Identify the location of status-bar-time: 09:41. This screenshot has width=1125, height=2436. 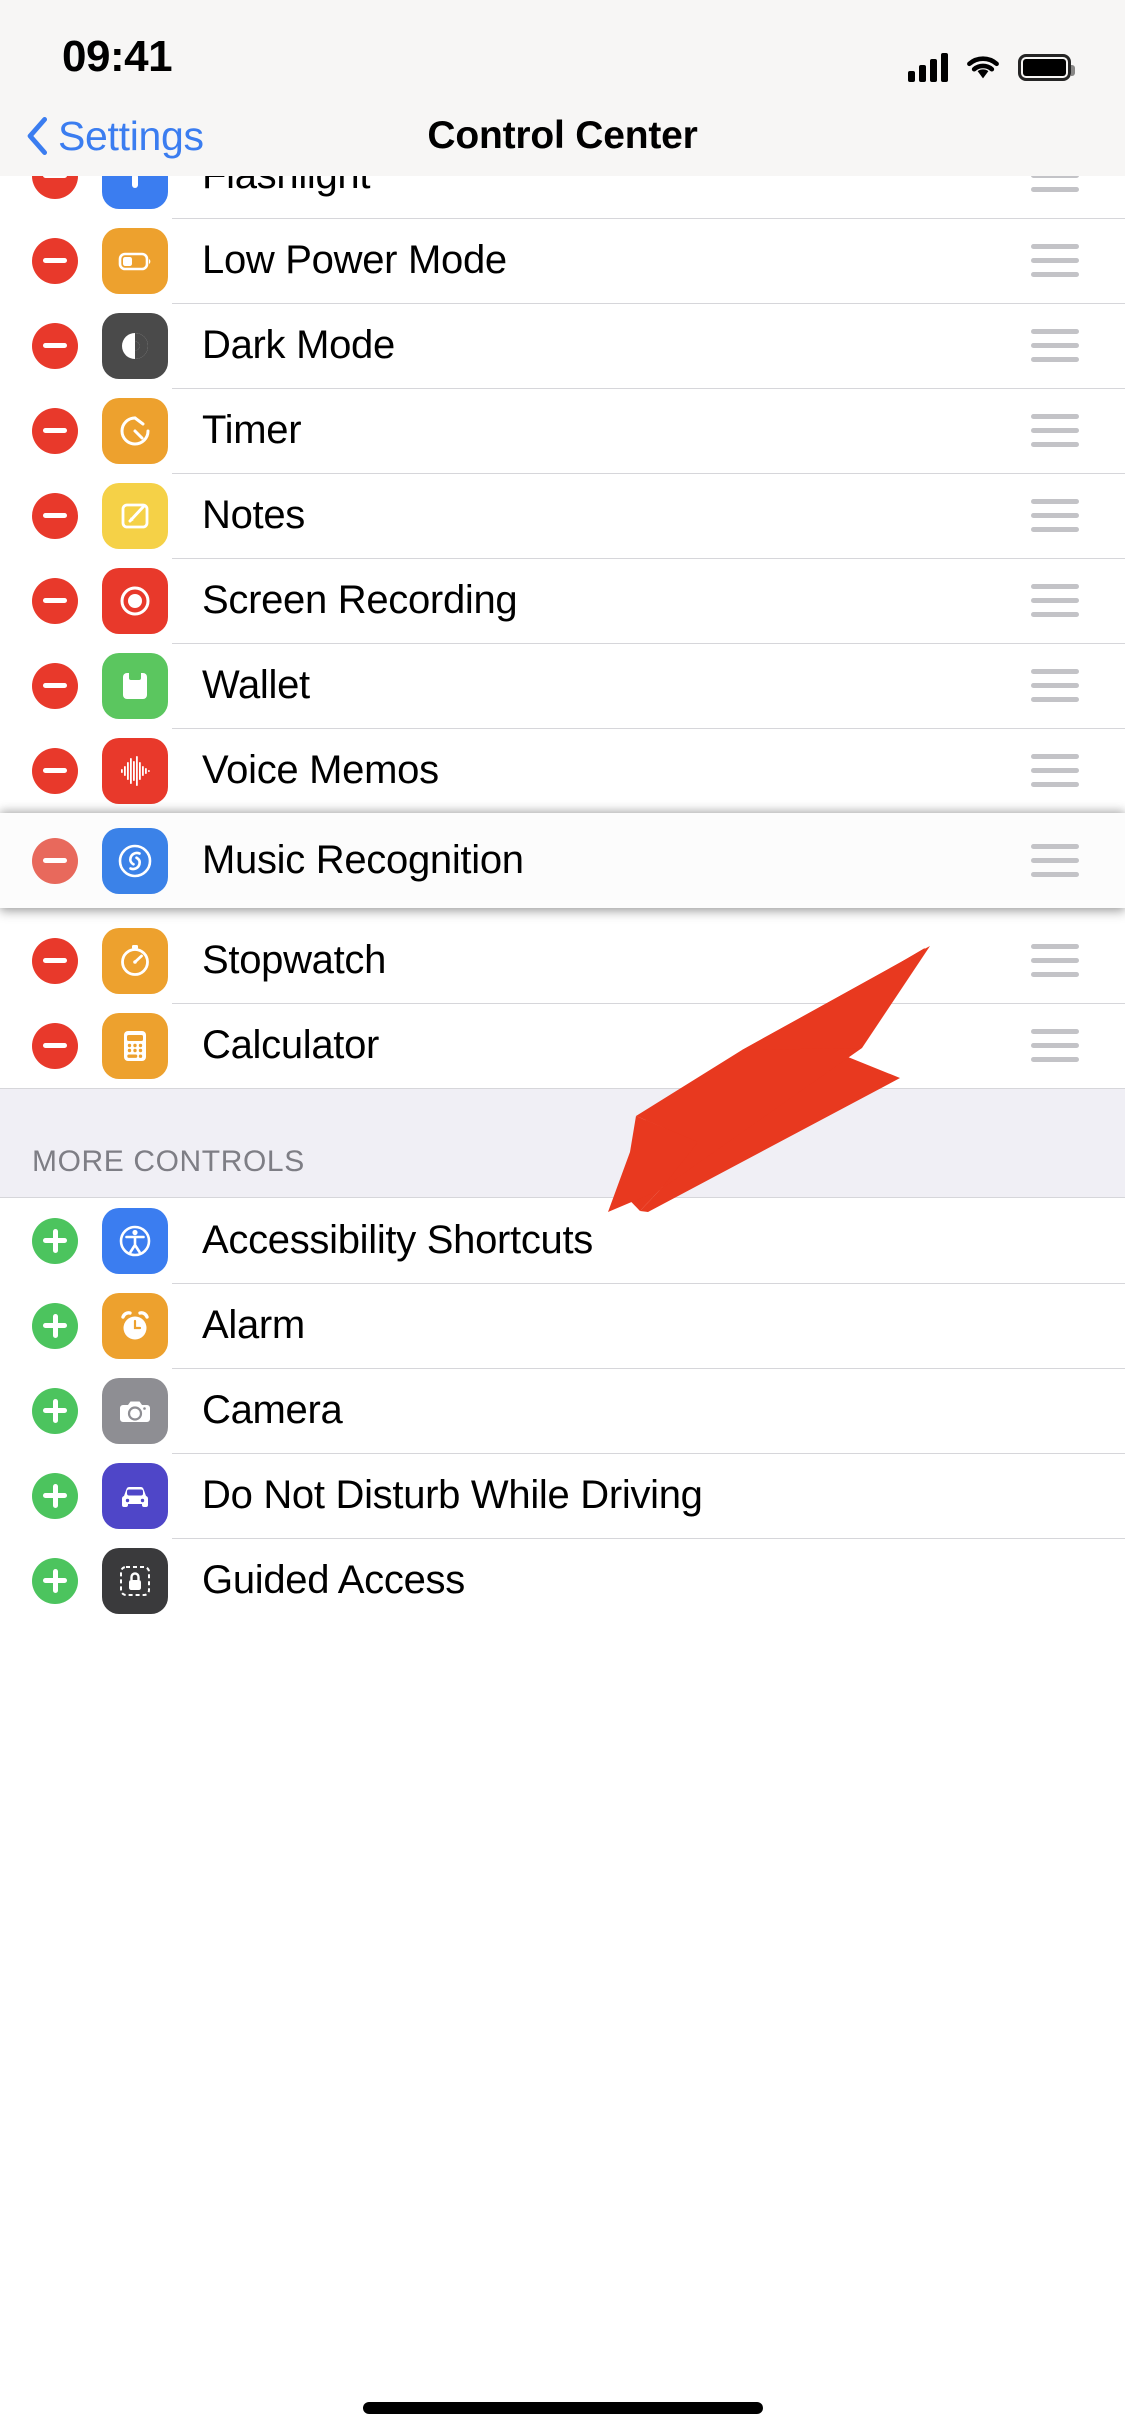
(117, 56).